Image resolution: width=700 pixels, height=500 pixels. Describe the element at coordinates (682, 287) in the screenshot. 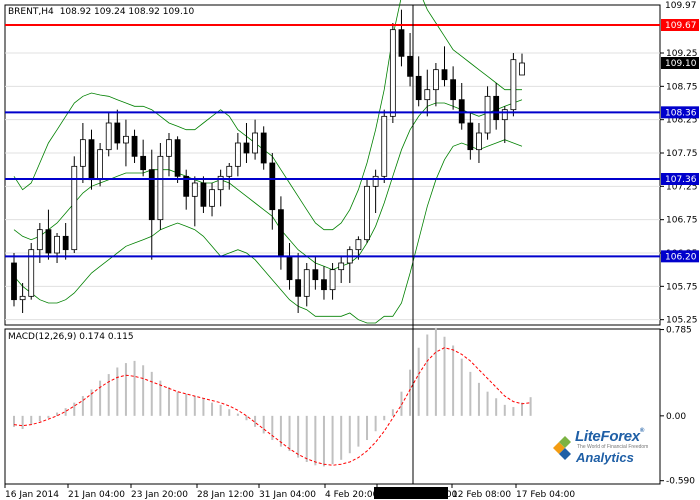

I see `price-tick-label: 105.75` at that location.